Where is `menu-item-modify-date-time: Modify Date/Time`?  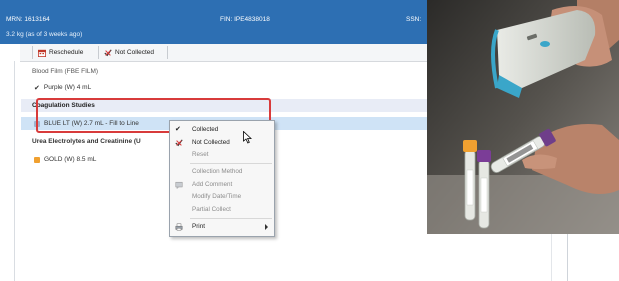 menu-item-modify-date-time: Modify Date/Time is located at coordinates (222, 196).